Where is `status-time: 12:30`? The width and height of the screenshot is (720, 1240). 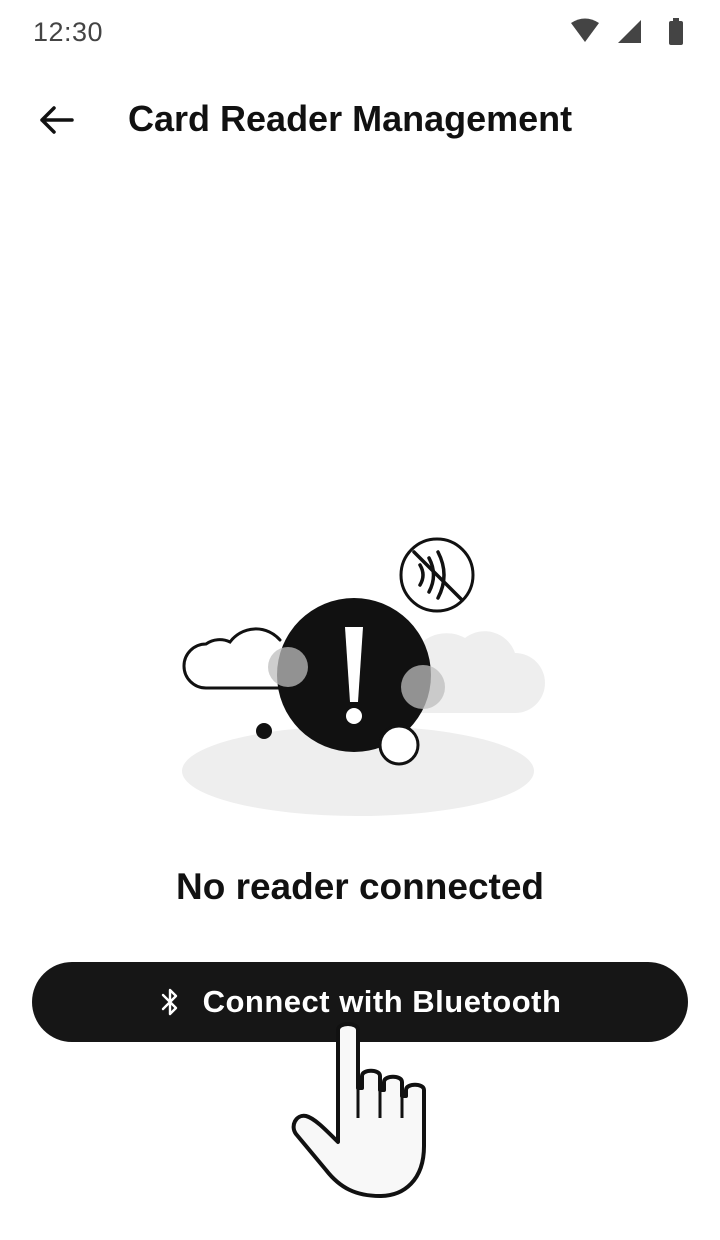
status-time: 12:30 is located at coordinates (68, 32).